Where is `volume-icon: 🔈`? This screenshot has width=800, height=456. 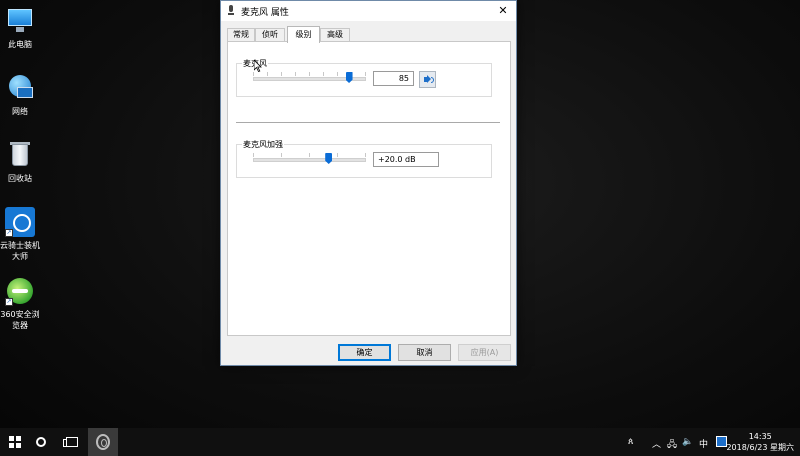
volume-icon: 🔈 is located at coordinates (687, 442).